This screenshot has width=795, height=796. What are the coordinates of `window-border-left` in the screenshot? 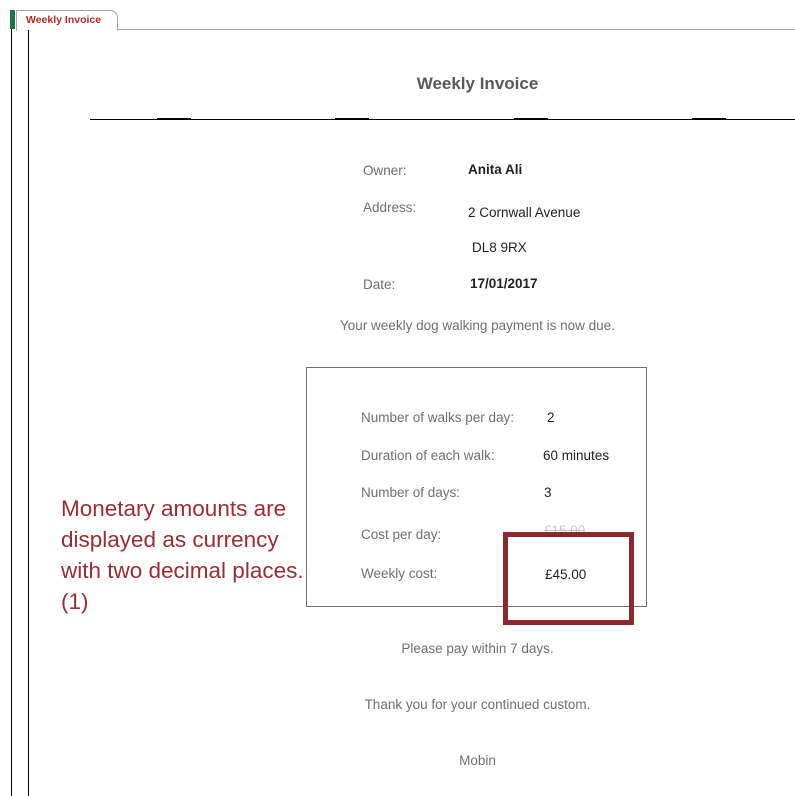 It's located at (11, 412).